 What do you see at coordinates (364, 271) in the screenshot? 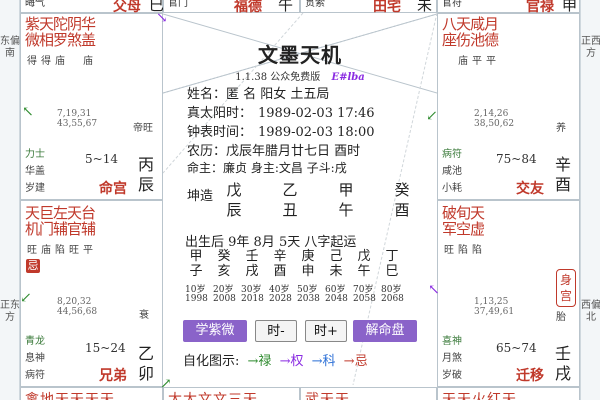
I see `luck-branch: 午` at bounding box center [364, 271].